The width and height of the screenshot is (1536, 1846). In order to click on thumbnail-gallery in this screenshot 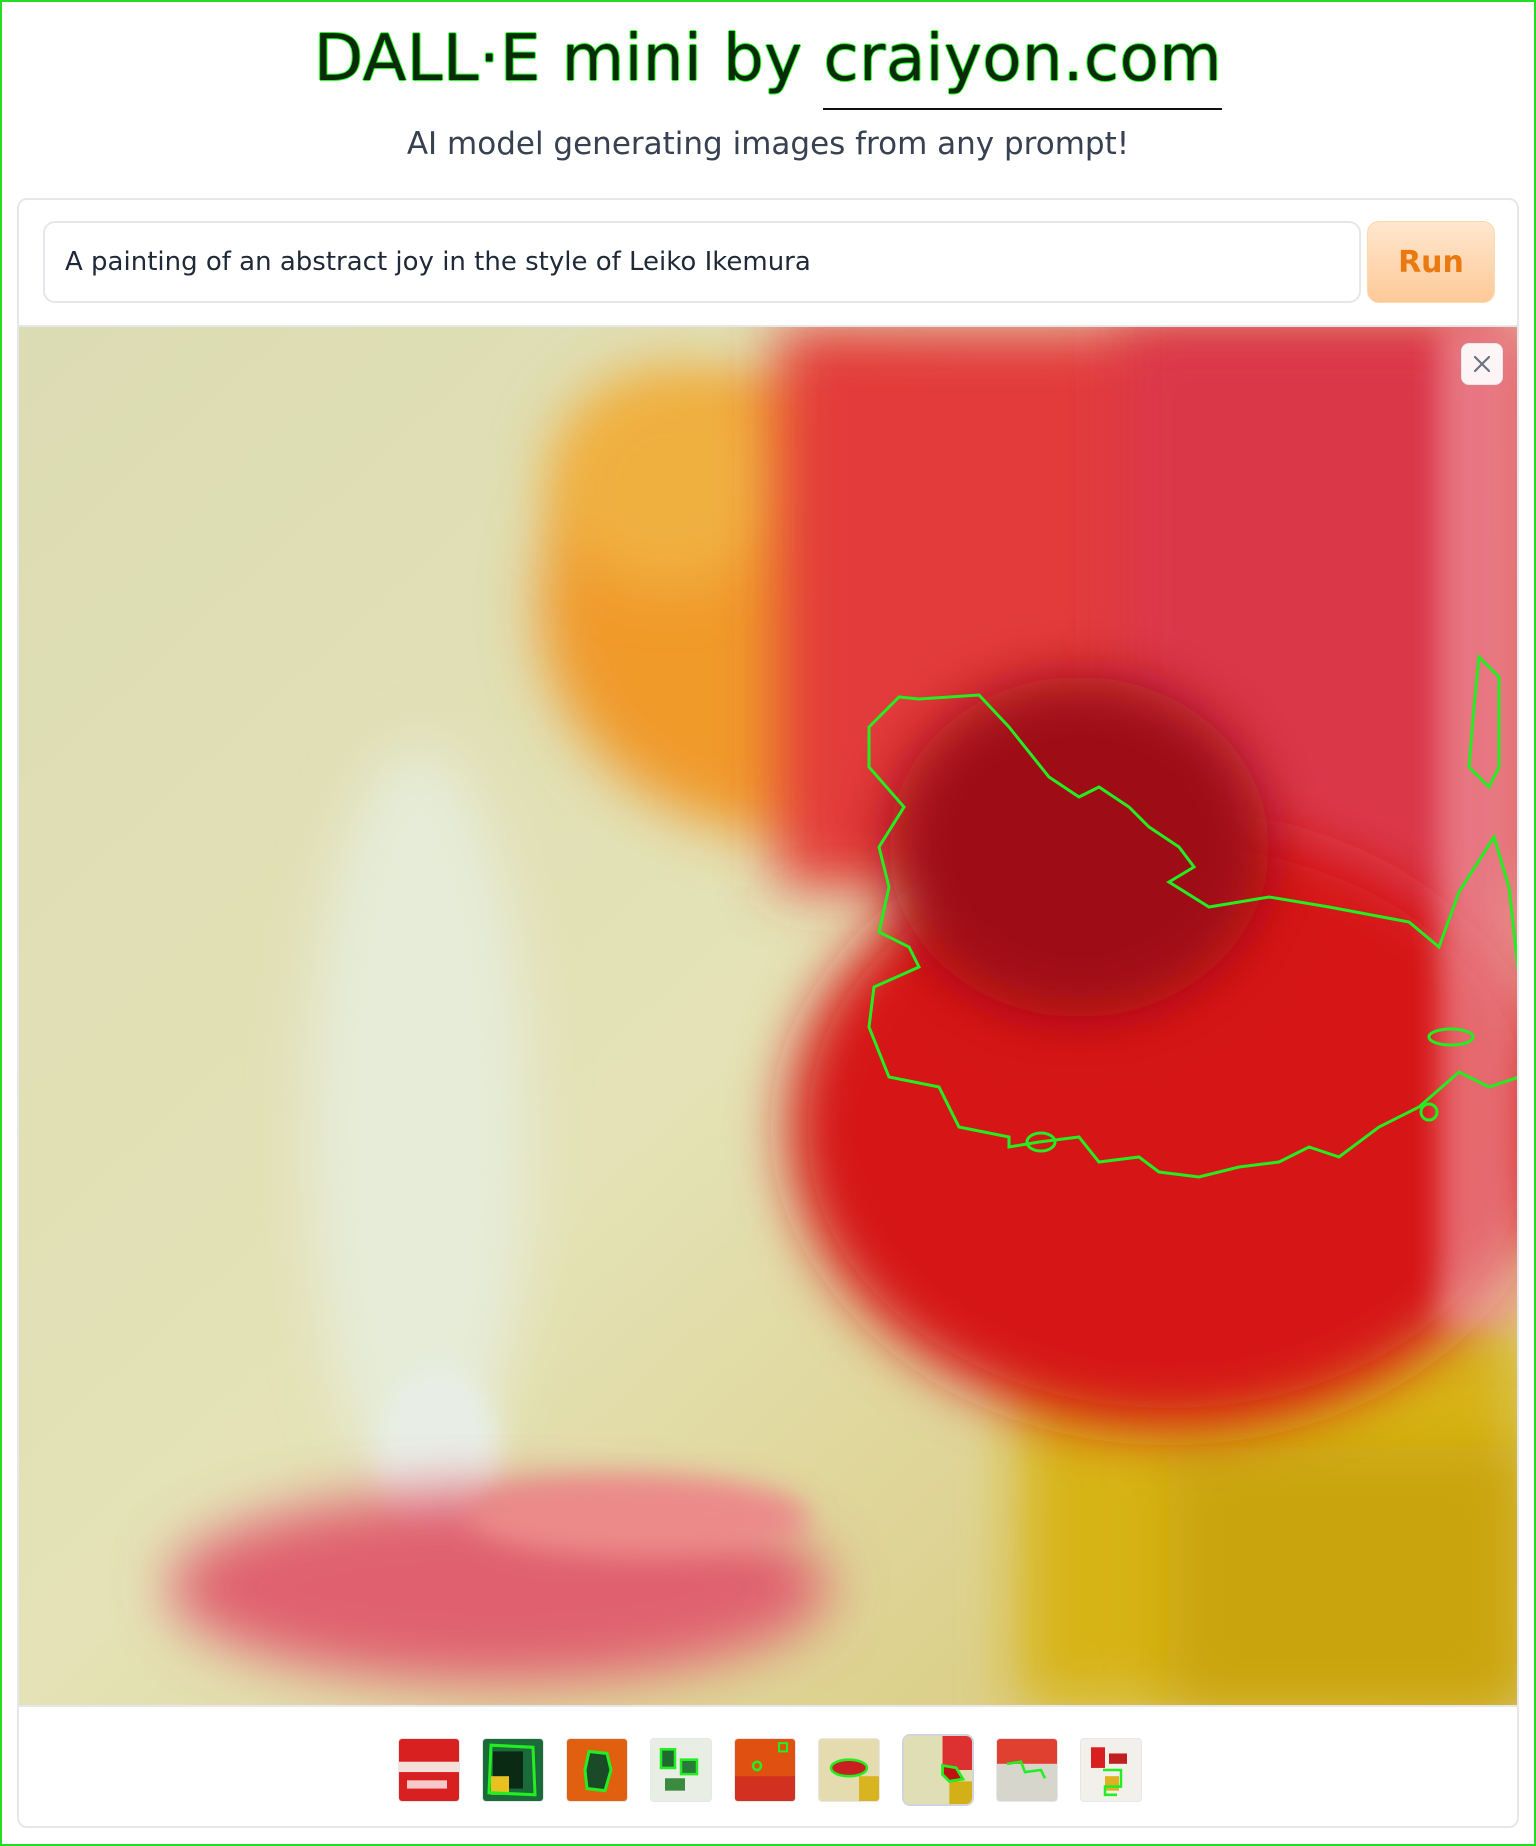, I will do `click(768, 1765)`.